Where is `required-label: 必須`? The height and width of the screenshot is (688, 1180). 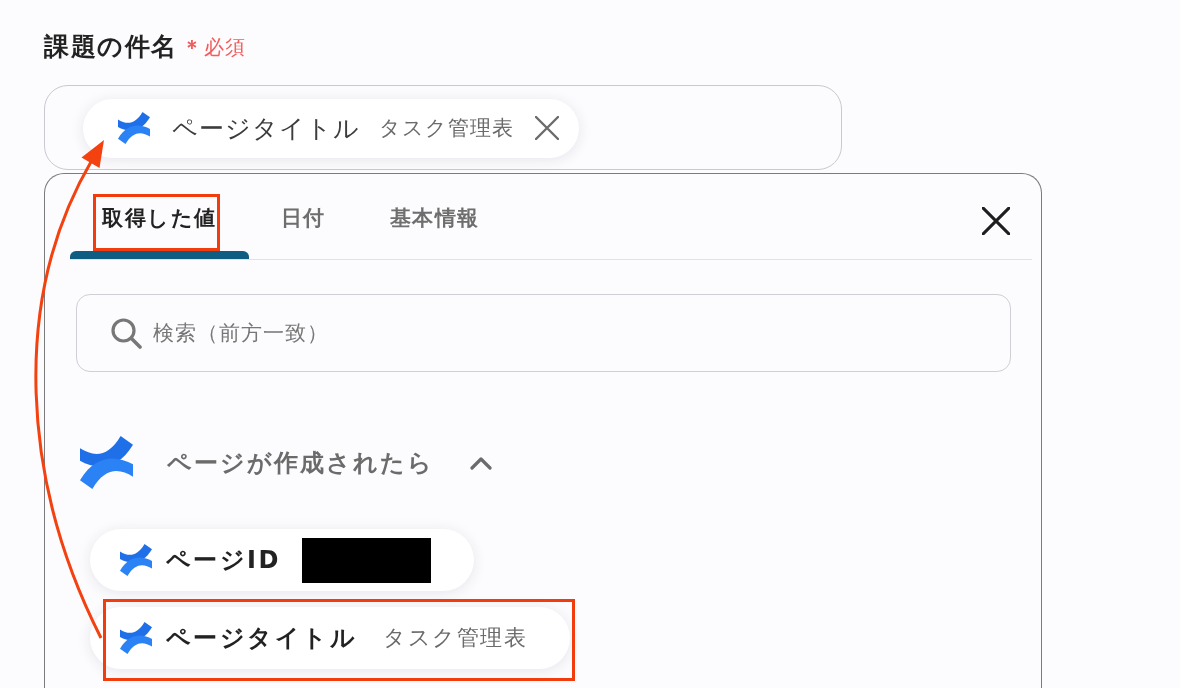
required-label: 必須 is located at coordinates (224, 47).